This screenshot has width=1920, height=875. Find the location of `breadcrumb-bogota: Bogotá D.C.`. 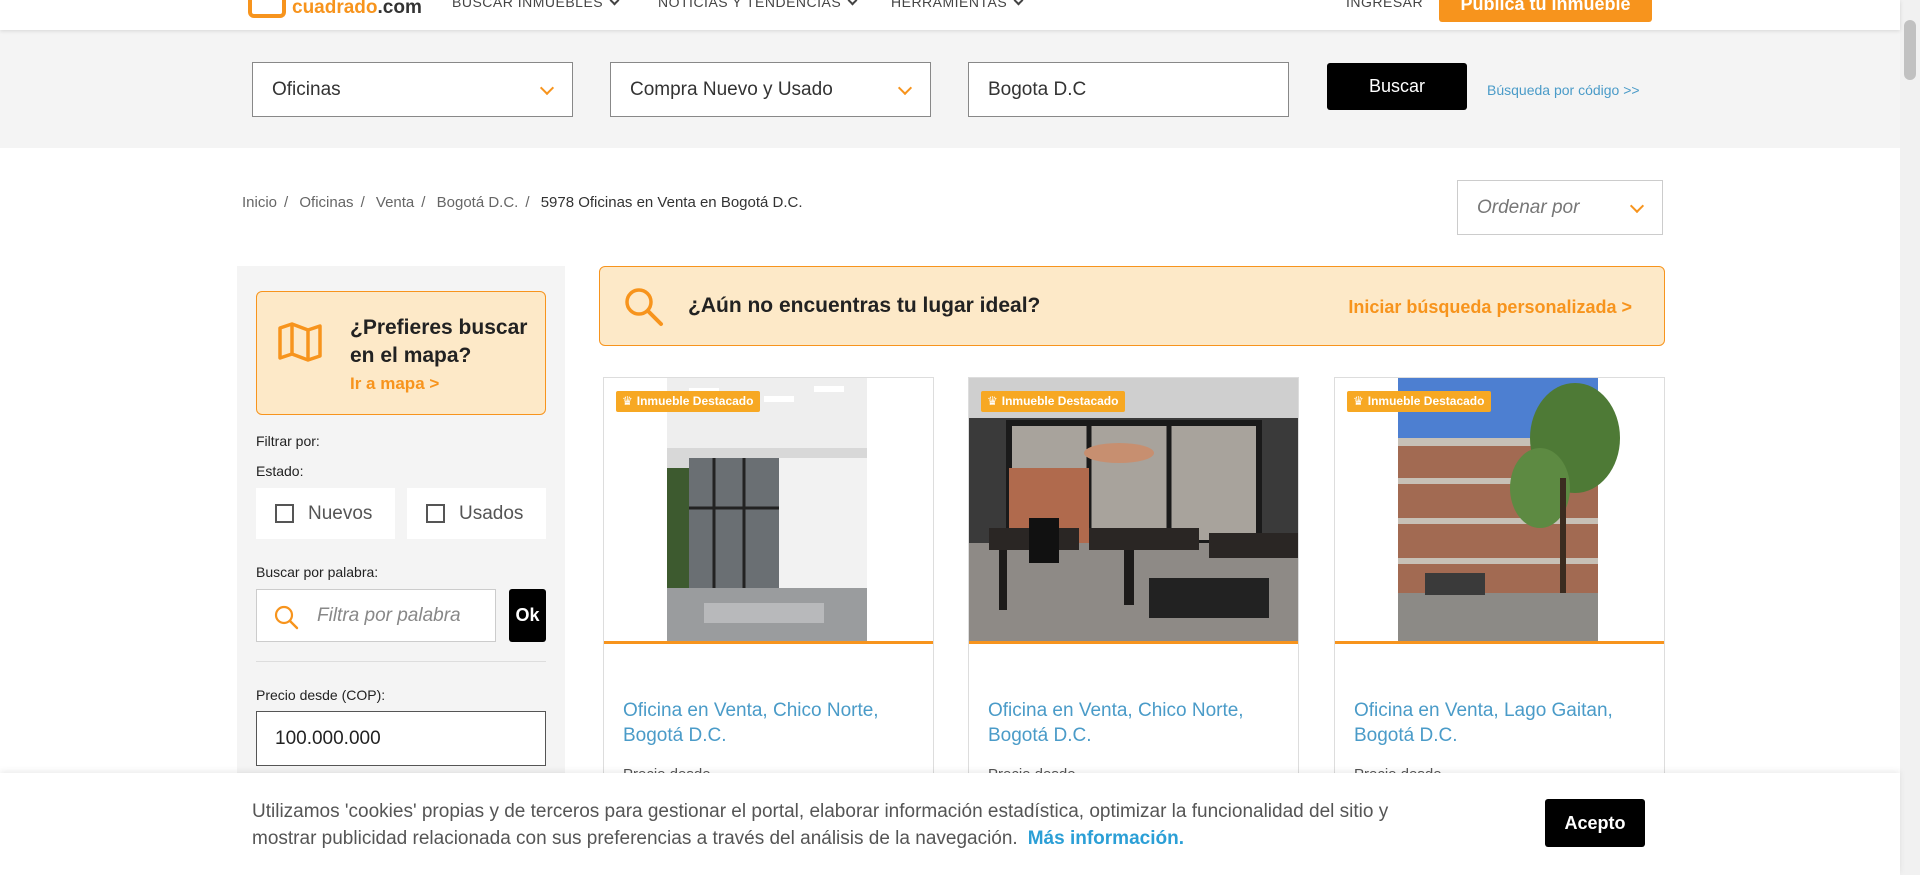

breadcrumb-bogota: Bogotá D.C. is located at coordinates (478, 202).